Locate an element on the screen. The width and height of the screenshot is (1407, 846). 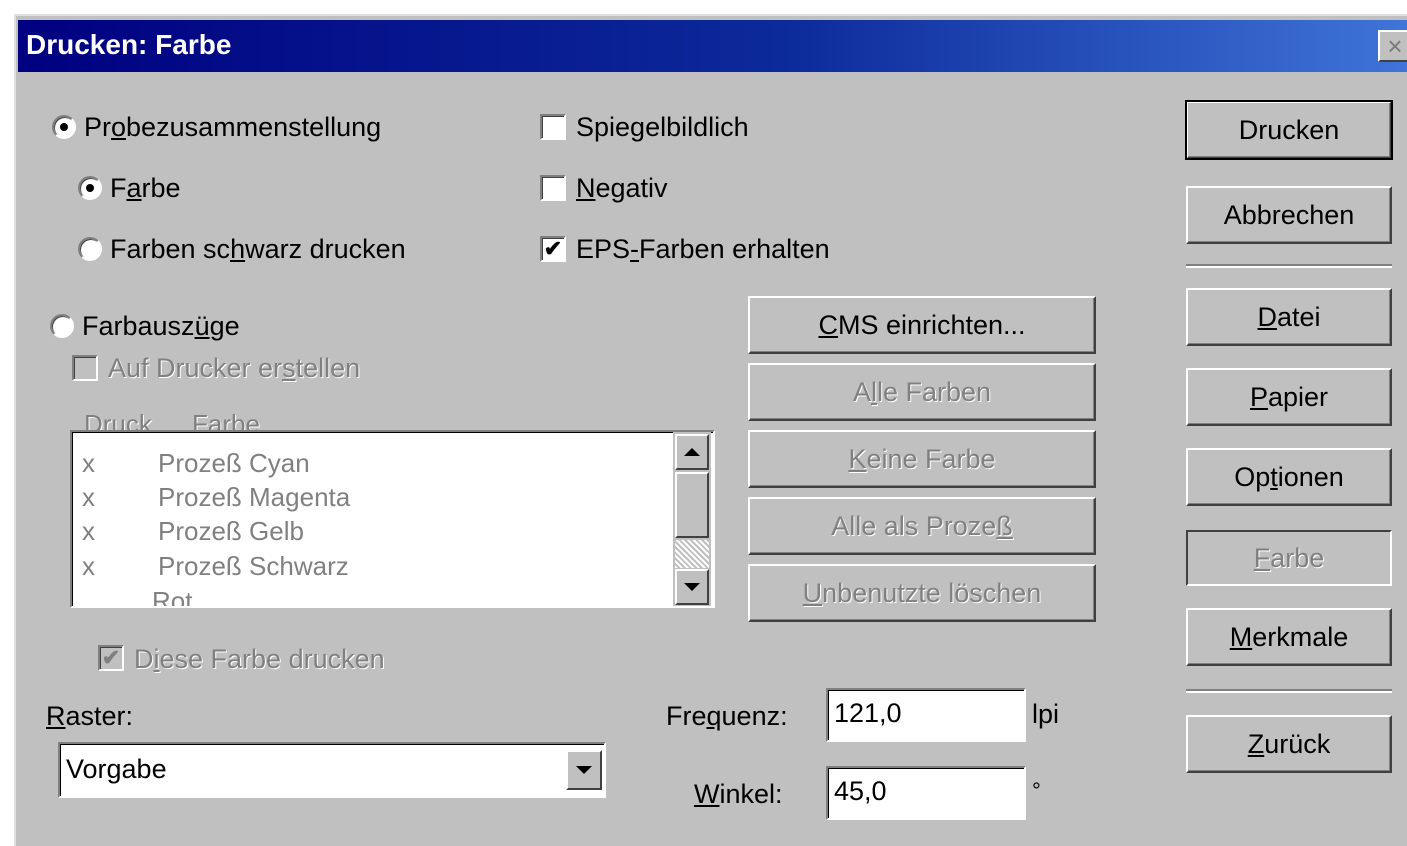
checkbox-diese-farbe-drucken: ✔ is located at coordinates (111, 658).